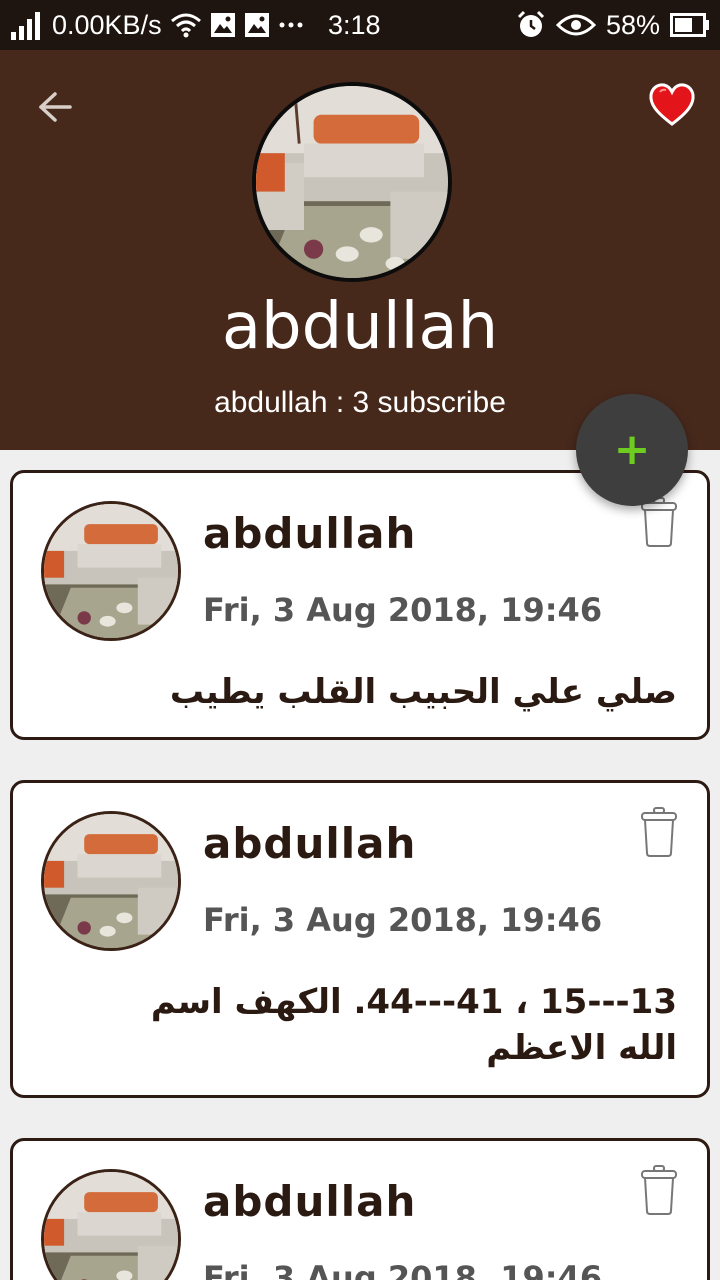 The height and width of the screenshot is (1280, 720). I want to click on status-bar: 0.00KB/s 3:18 58%, so click(360, 25).